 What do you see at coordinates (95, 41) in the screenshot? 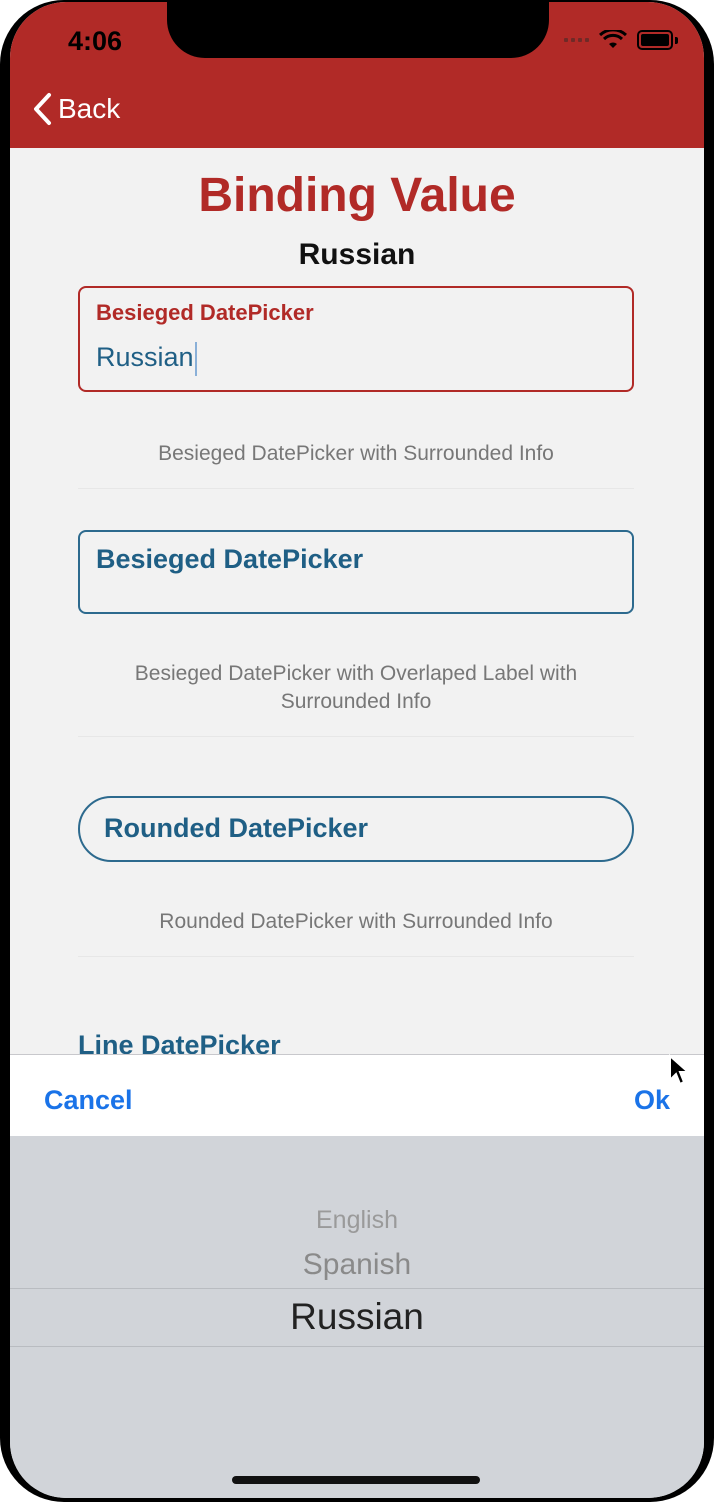
I see `status-time: 4:06` at bounding box center [95, 41].